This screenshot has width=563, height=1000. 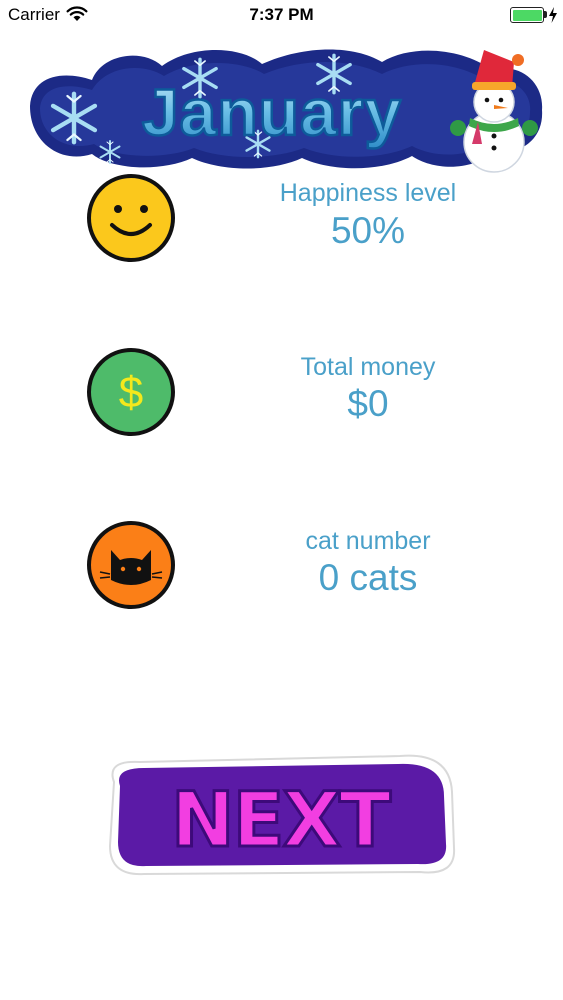 I want to click on money-value: $0, so click(x=368, y=403).